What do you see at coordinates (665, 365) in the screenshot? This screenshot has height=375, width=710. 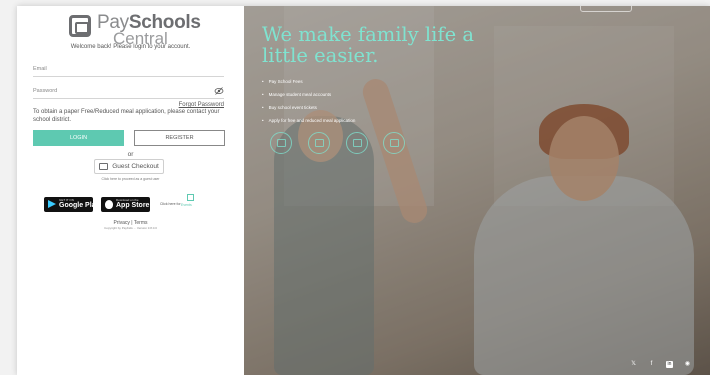 I see `social-links: 𝕏 f in ◉` at bounding box center [665, 365].